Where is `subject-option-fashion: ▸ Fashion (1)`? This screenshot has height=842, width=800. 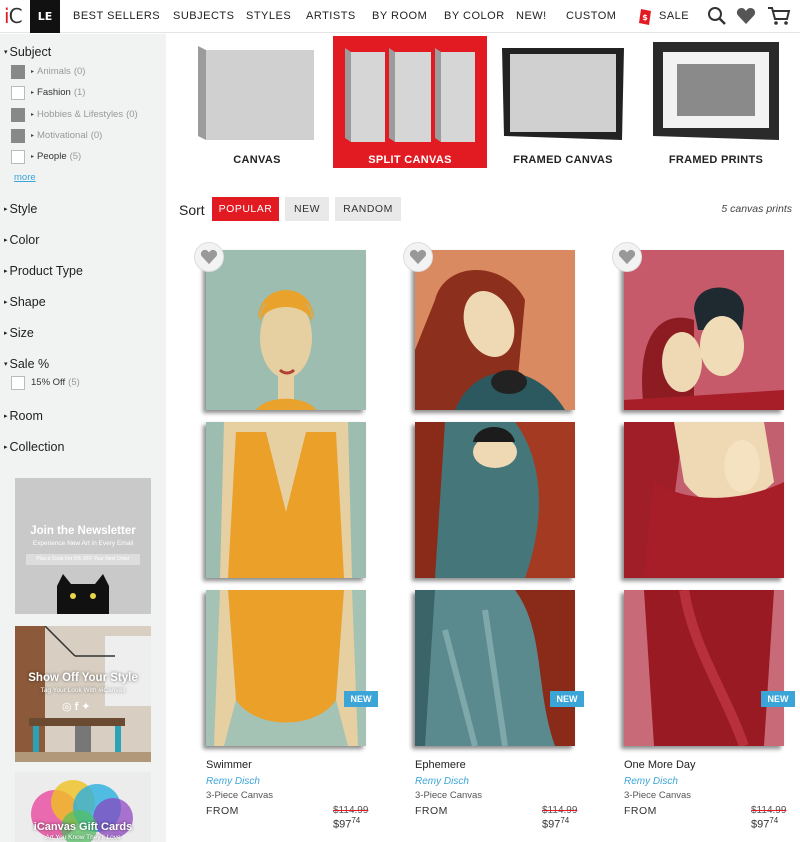
subject-option-fashion: ▸ Fashion (1) is located at coordinates (48, 92).